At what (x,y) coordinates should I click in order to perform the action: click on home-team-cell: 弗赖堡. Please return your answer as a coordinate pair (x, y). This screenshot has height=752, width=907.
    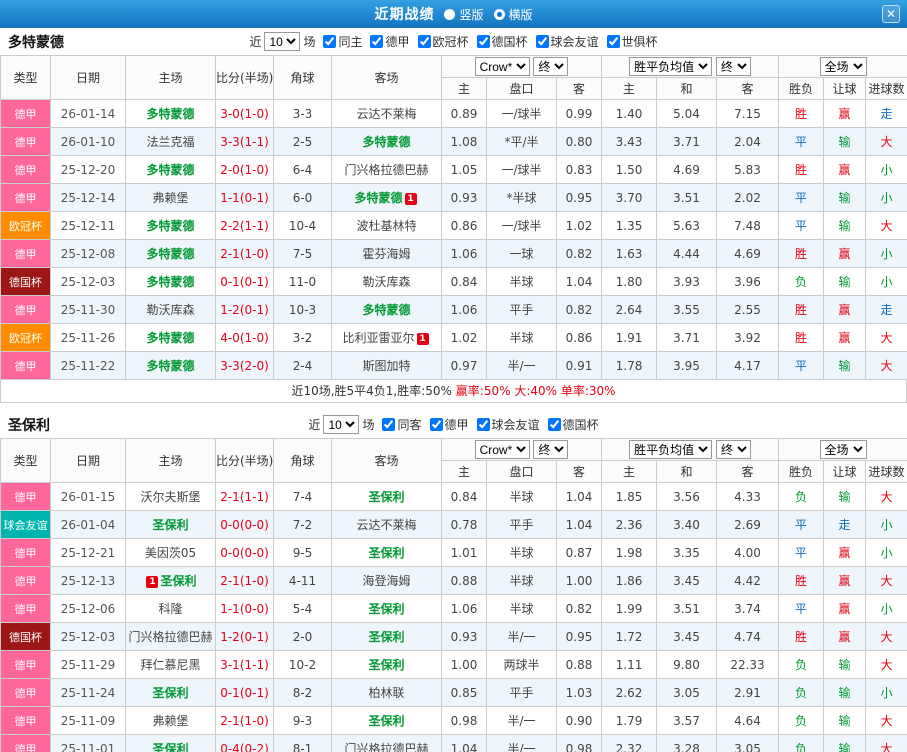
    Looking at the image, I should click on (170, 197).